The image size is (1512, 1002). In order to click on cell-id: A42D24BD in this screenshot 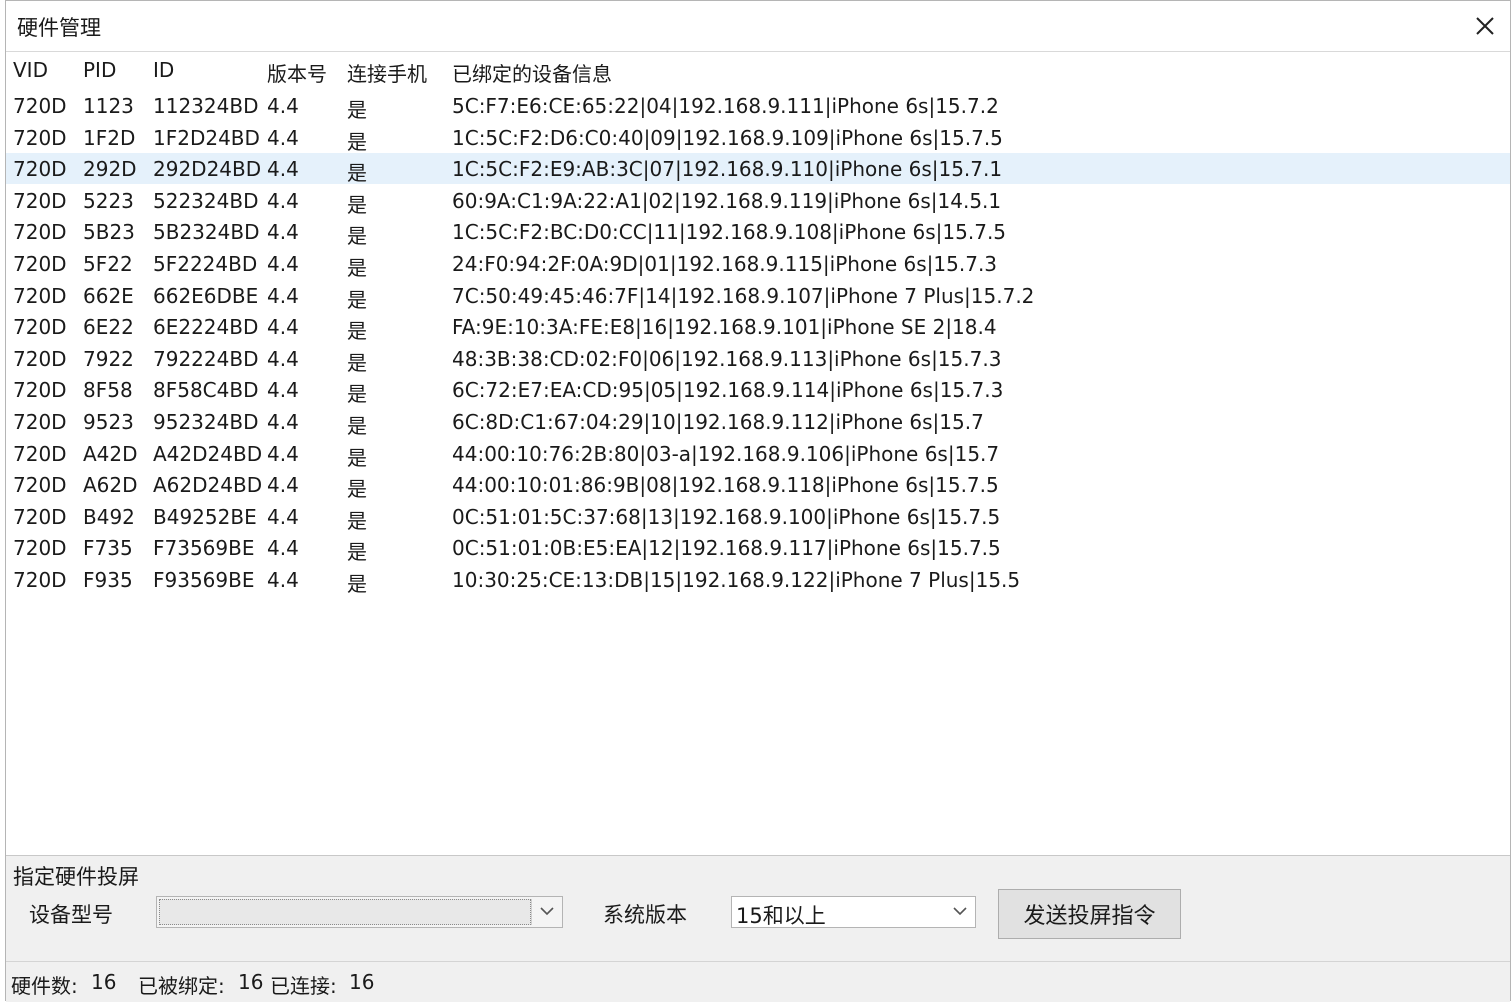, I will do `click(208, 454)`.